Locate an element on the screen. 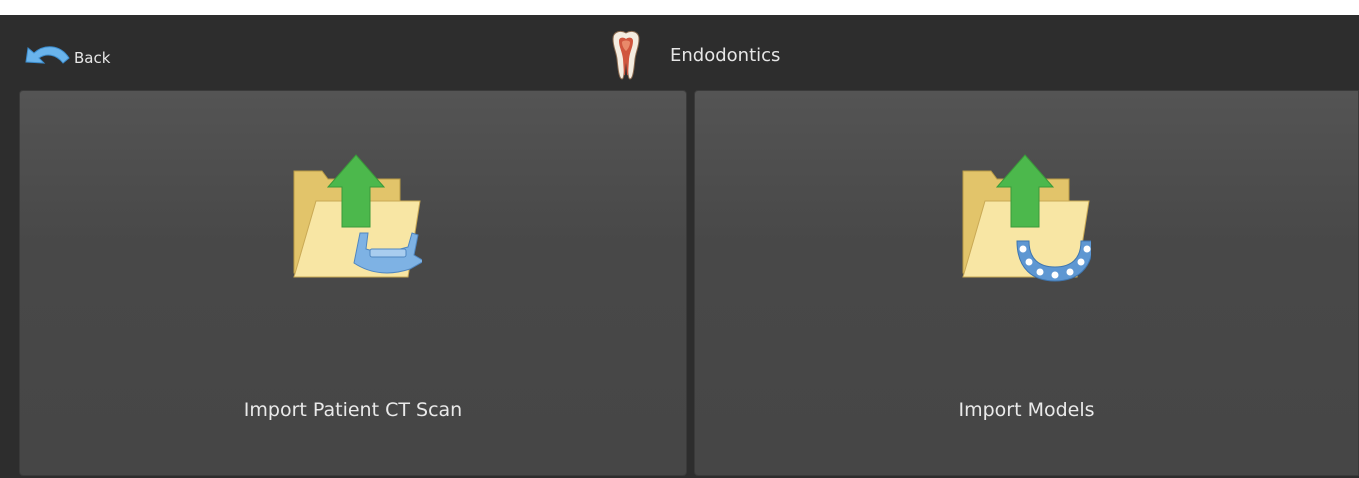 The image size is (1359, 478). import-ct-scan-label: Import Patient CT Scan is located at coordinates (353, 410).